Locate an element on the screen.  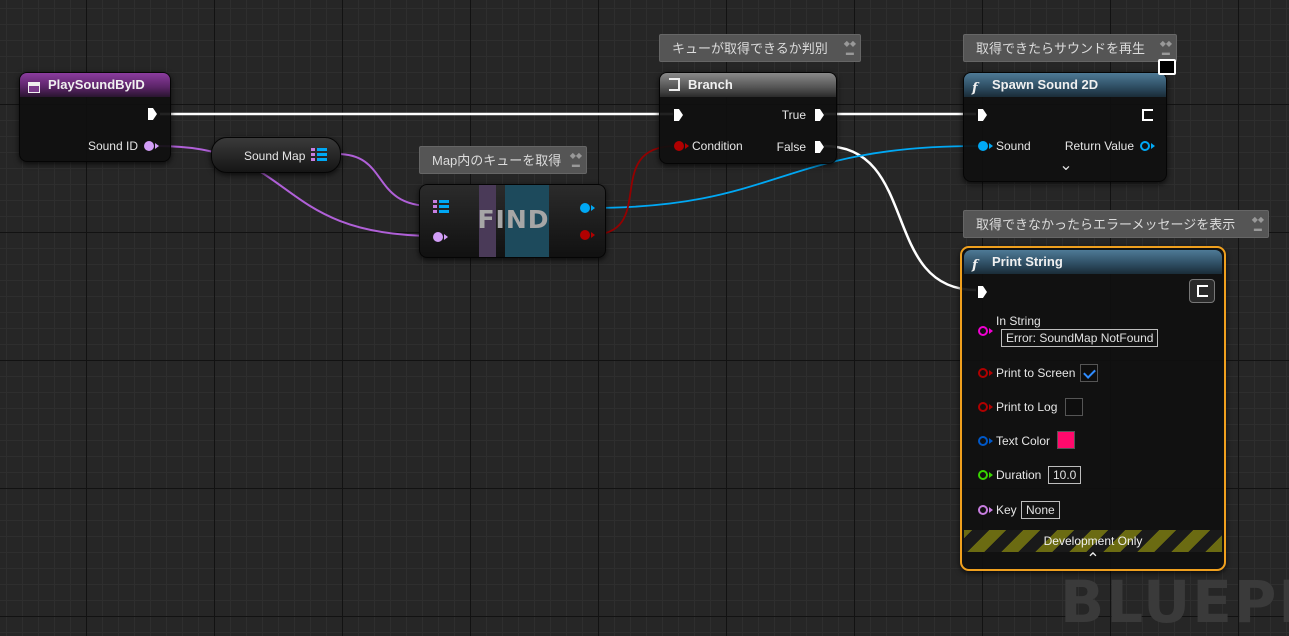
in-string-pin is located at coordinates (983, 331).